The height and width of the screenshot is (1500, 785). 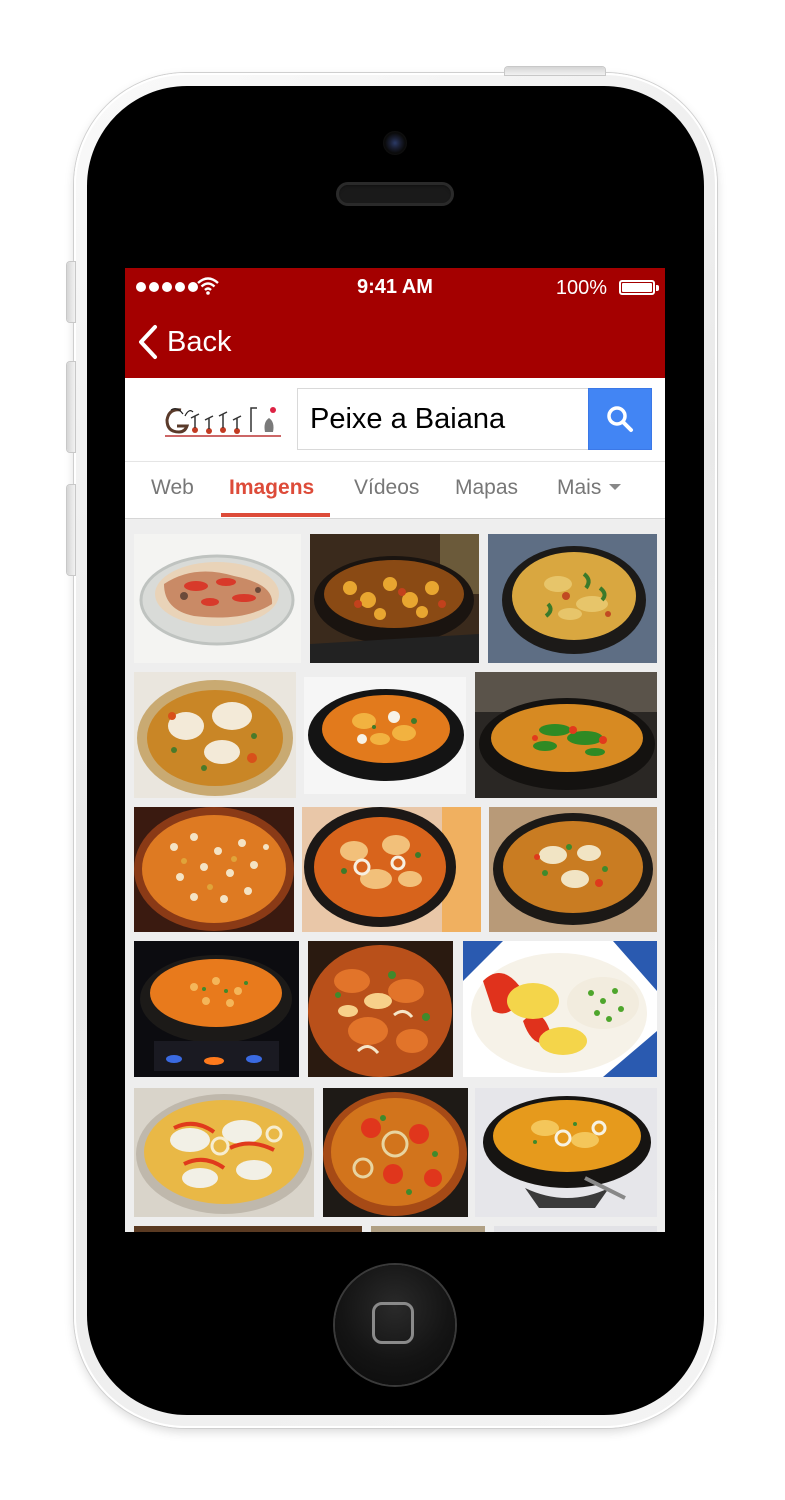 I want to click on mute-switch, so click(x=71, y=292).